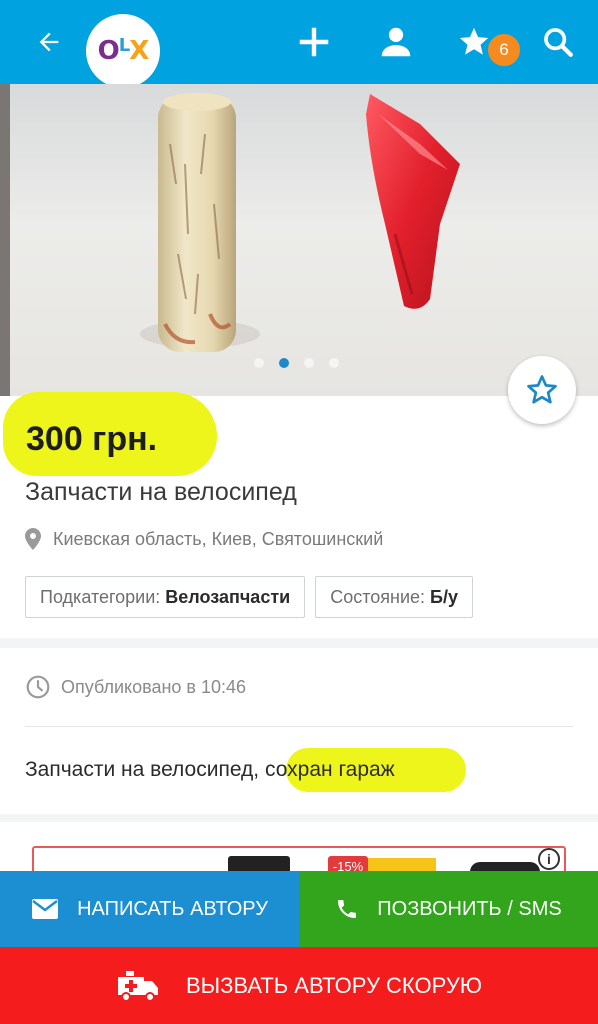 The image size is (598, 1024). I want to click on published-row: Опубликовано в 10:46, so click(135, 687).